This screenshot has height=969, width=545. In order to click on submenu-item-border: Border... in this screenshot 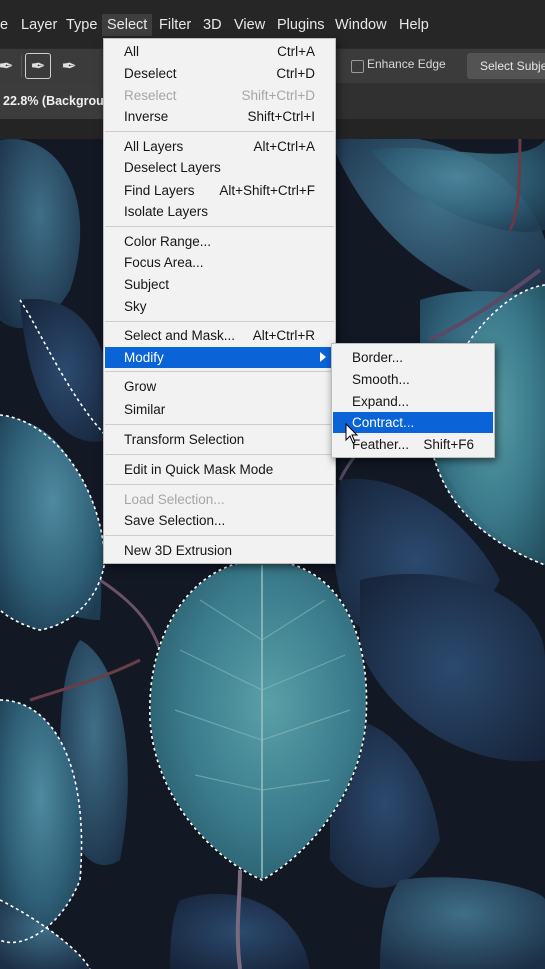, I will do `click(413, 357)`.